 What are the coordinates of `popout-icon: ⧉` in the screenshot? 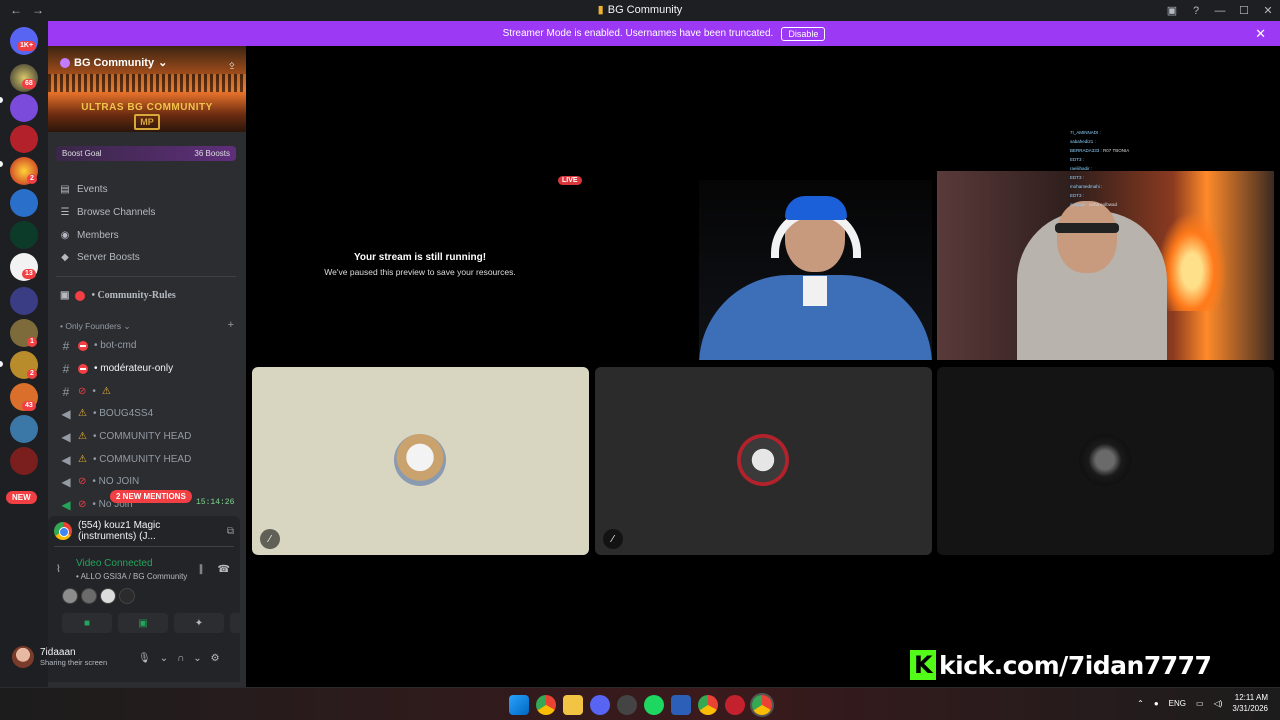 It's located at (230, 531).